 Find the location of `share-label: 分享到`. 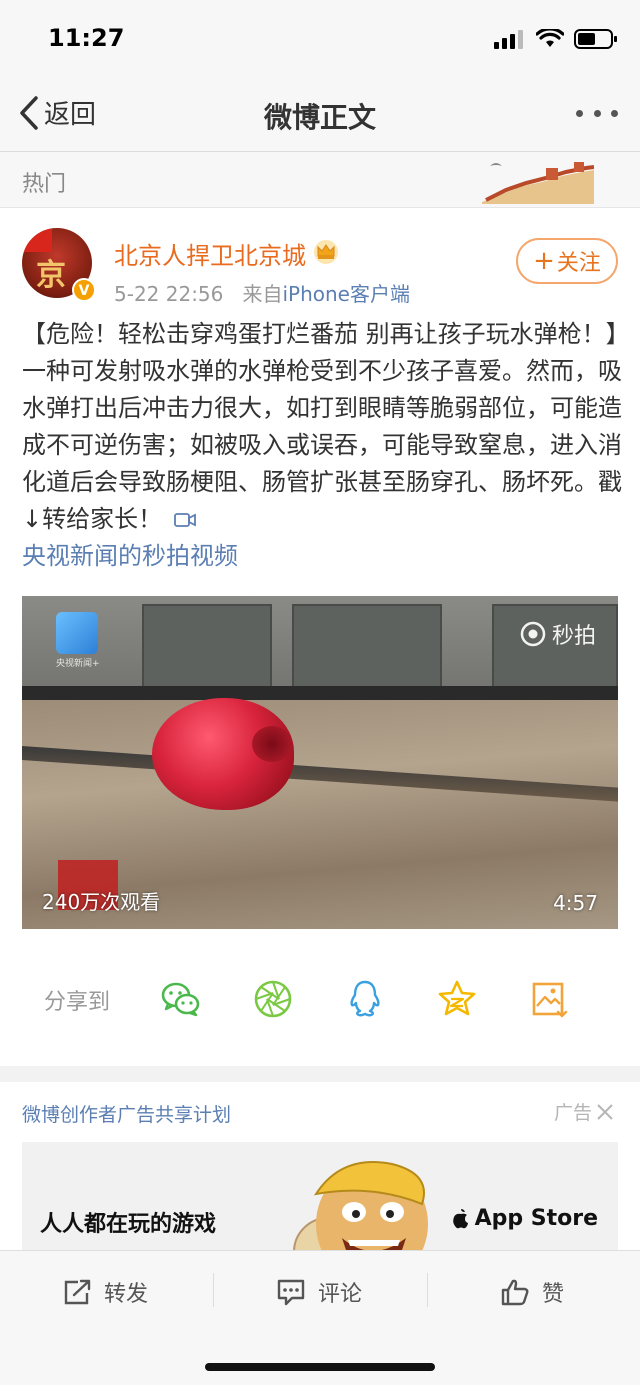

share-label: 分享到 is located at coordinates (77, 1002).